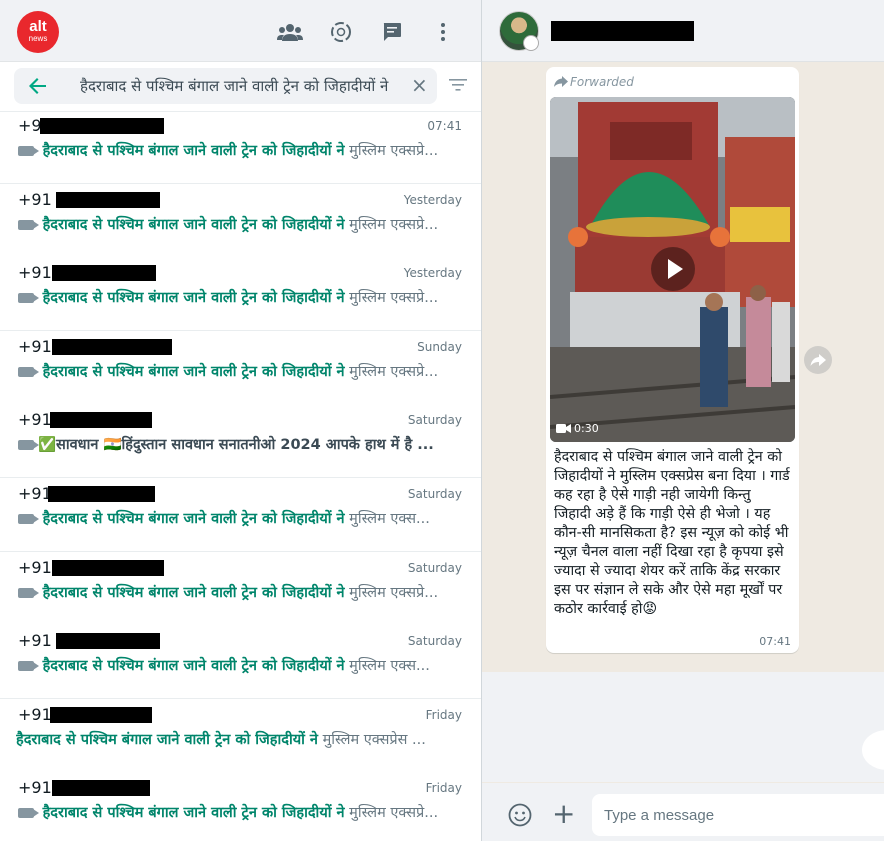  I want to click on filter-icon, so click(458, 85).